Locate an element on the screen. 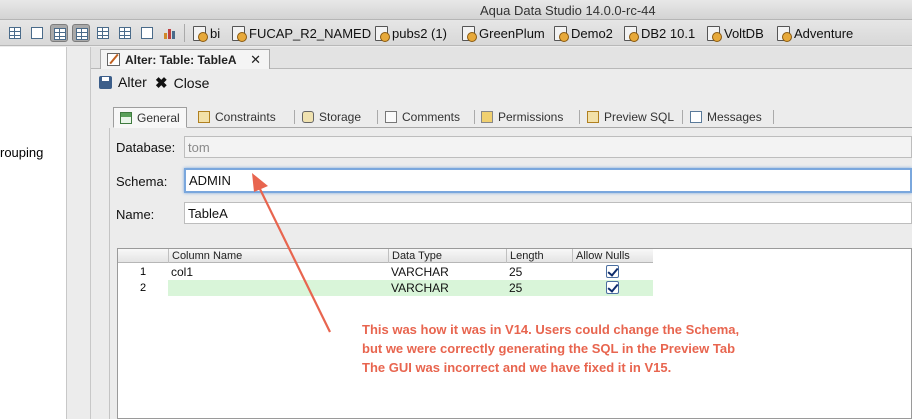  panel-splitter is located at coordinates (79, 233).